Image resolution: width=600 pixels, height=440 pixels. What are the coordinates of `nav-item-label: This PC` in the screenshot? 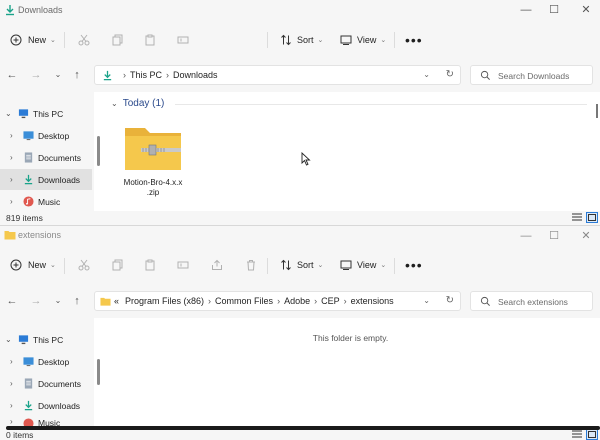 It's located at (48, 339).